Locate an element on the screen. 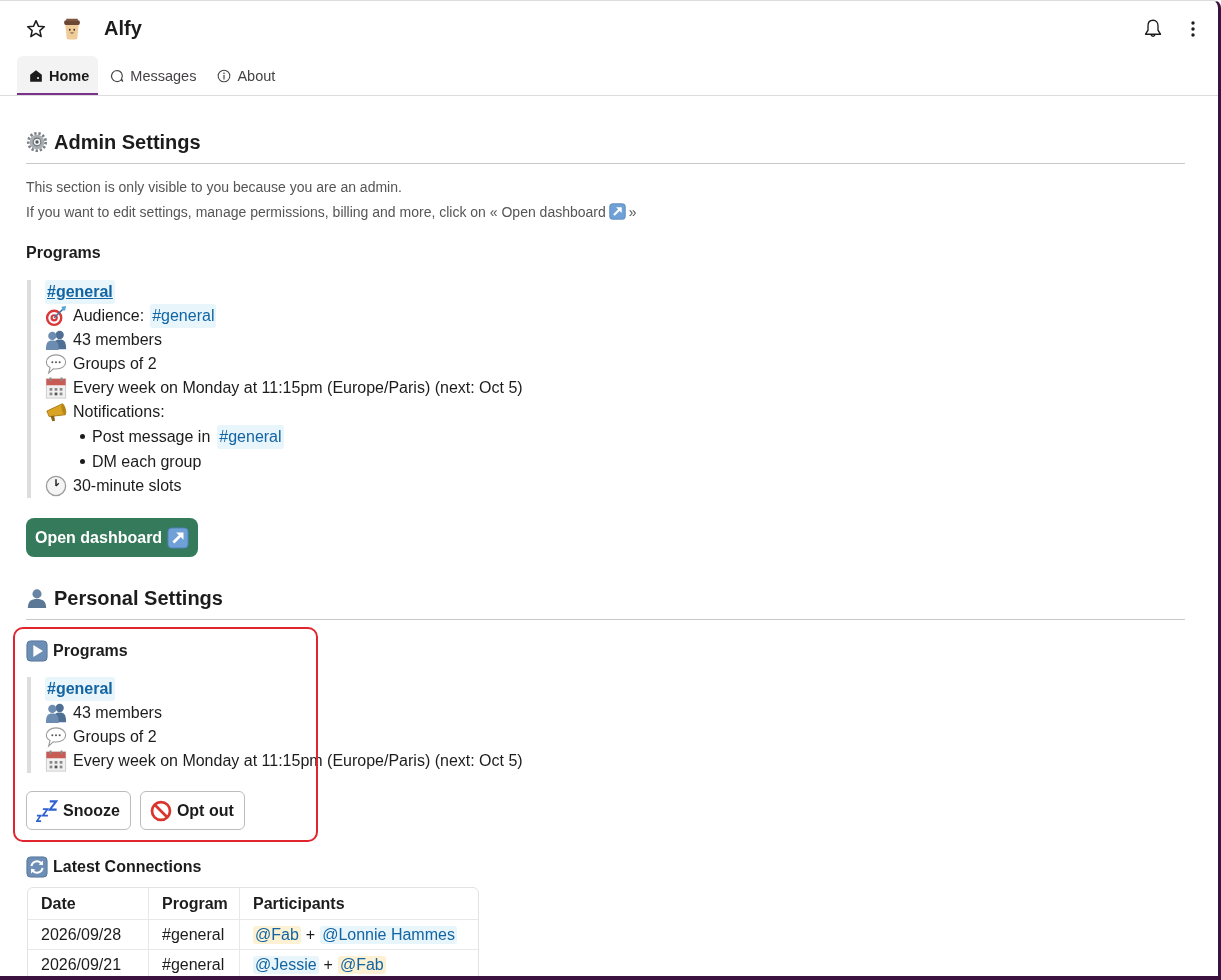 The image size is (1221, 980). section-title: Admin Settings is located at coordinates (127, 142).